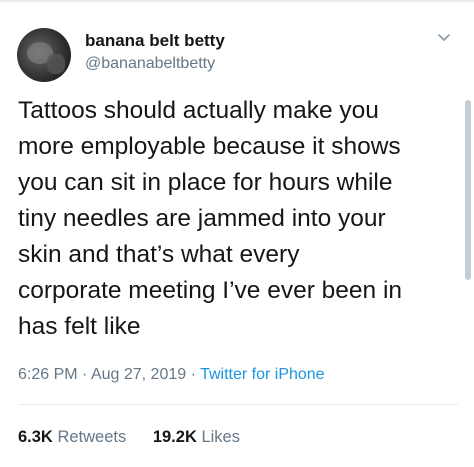 This screenshot has height=467, width=474. What do you see at coordinates (198, 110) in the screenshot?
I see `tweet-text-line: Tattoos should actually make you` at bounding box center [198, 110].